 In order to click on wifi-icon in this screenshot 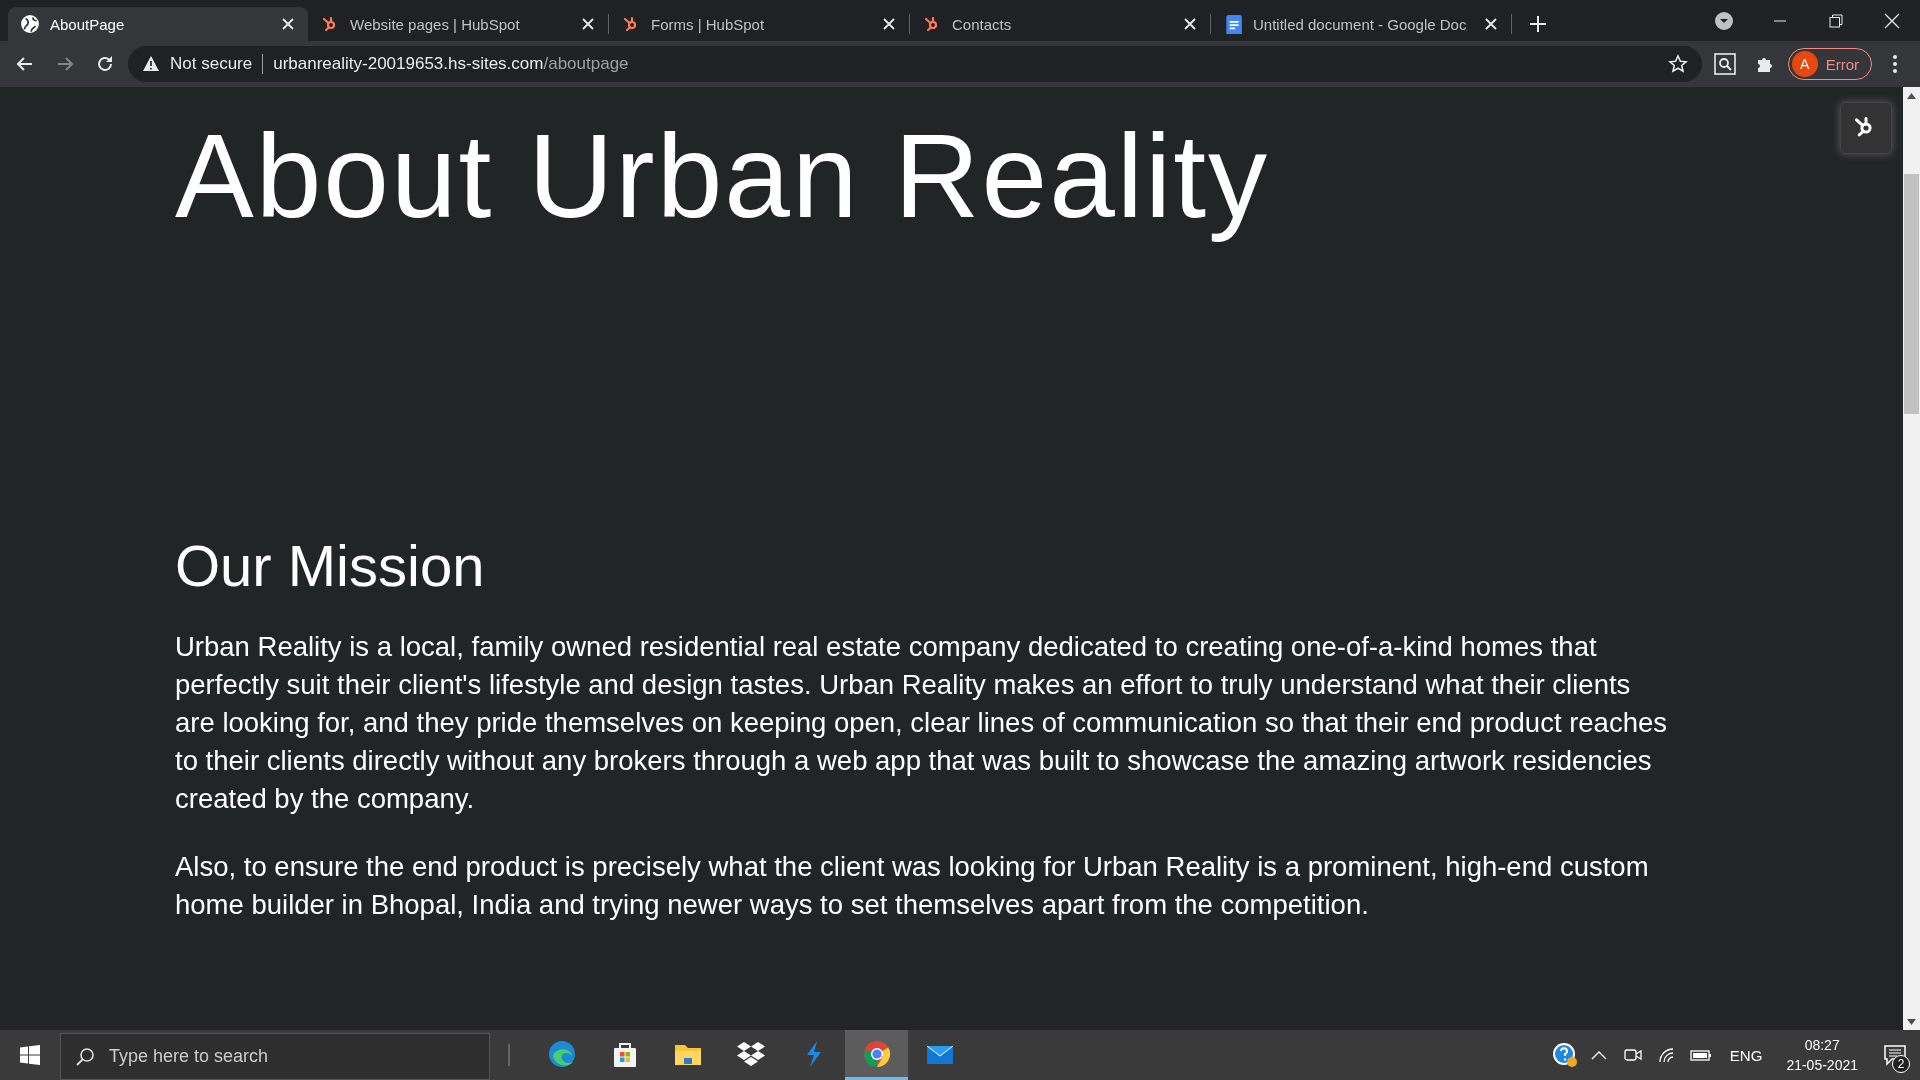, I will do `click(1666, 1055)`.